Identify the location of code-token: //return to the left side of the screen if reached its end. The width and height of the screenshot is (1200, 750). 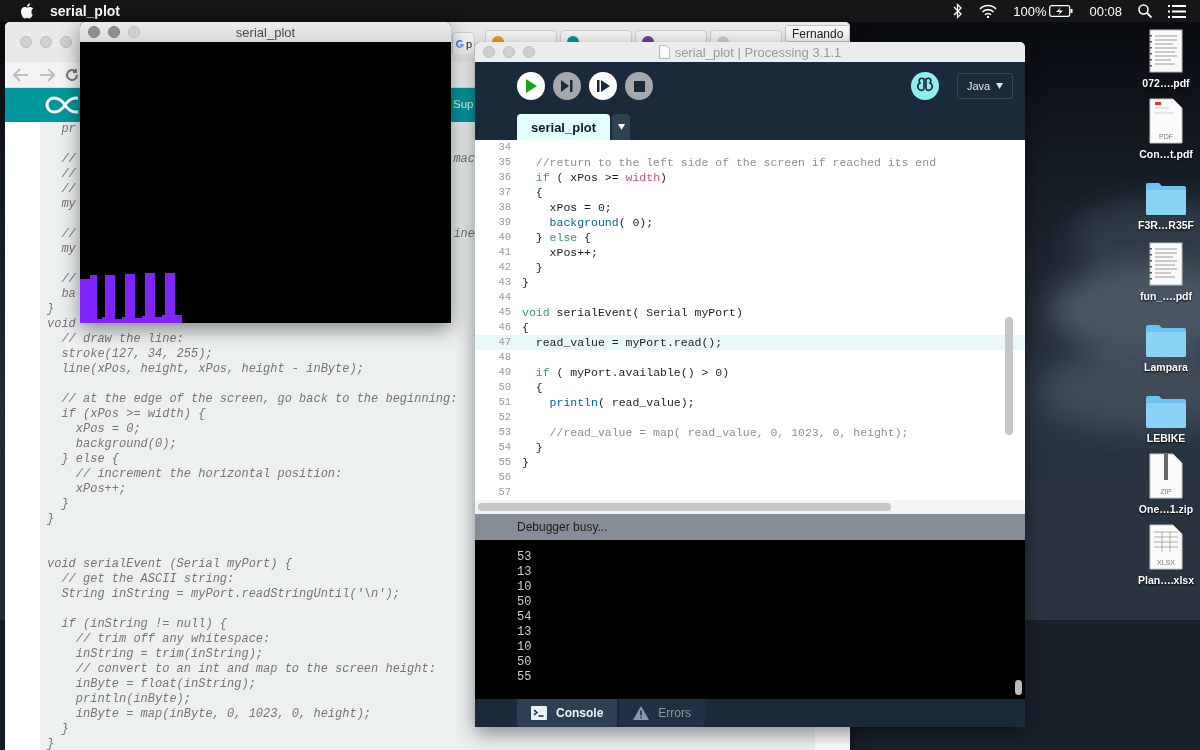
(735, 162).